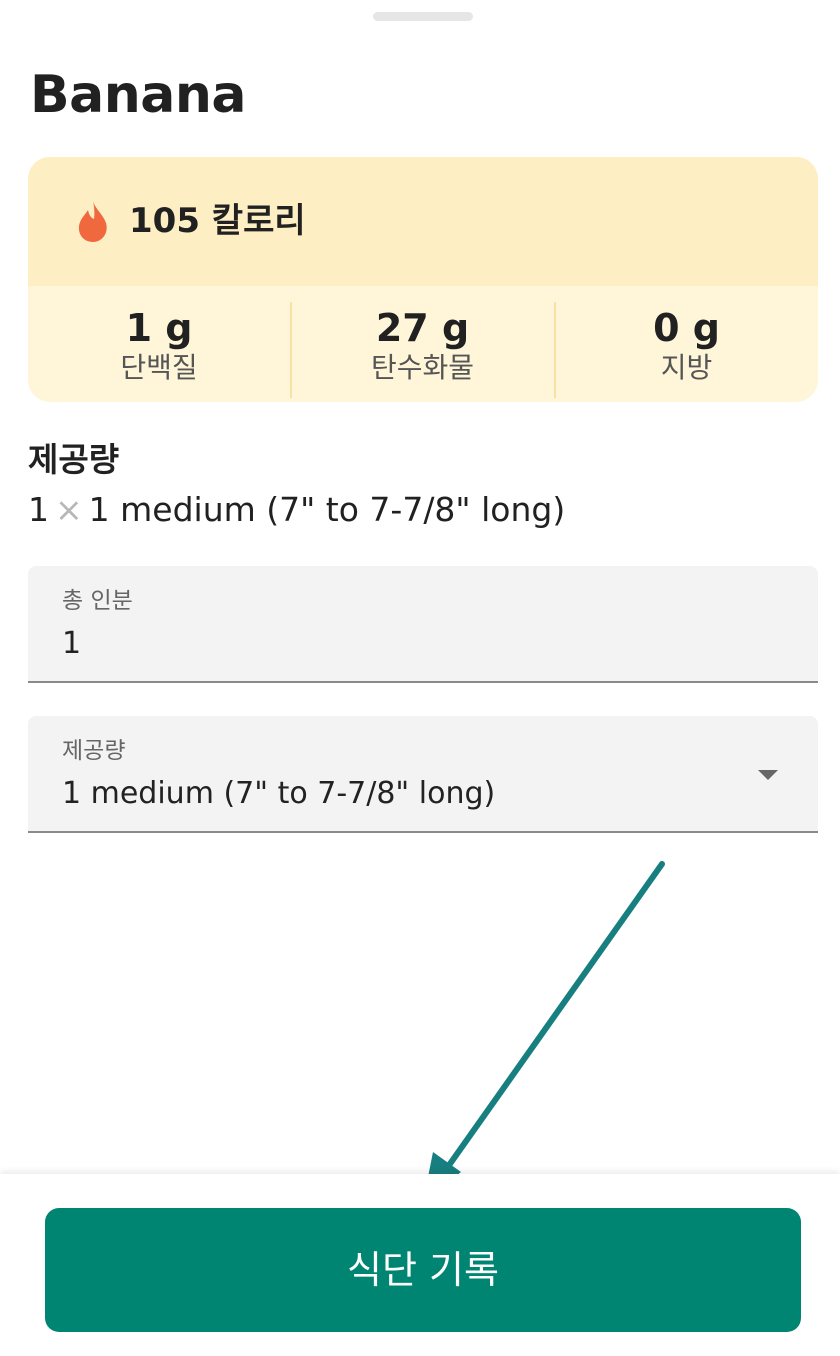 The height and width of the screenshot is (1356, 840). Describe the element at coordinates (38, 509) in the screenshot. I see `serving-quantity: 1` at that location.